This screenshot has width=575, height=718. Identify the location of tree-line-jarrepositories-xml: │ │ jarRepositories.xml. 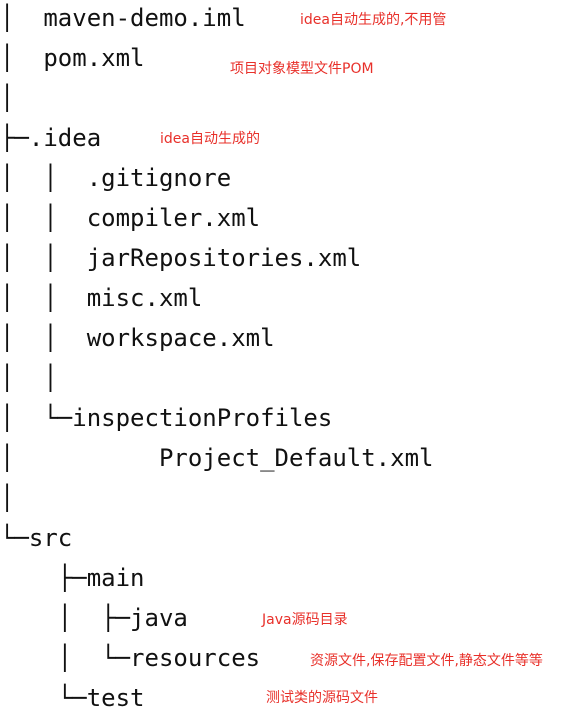
(181, 258).